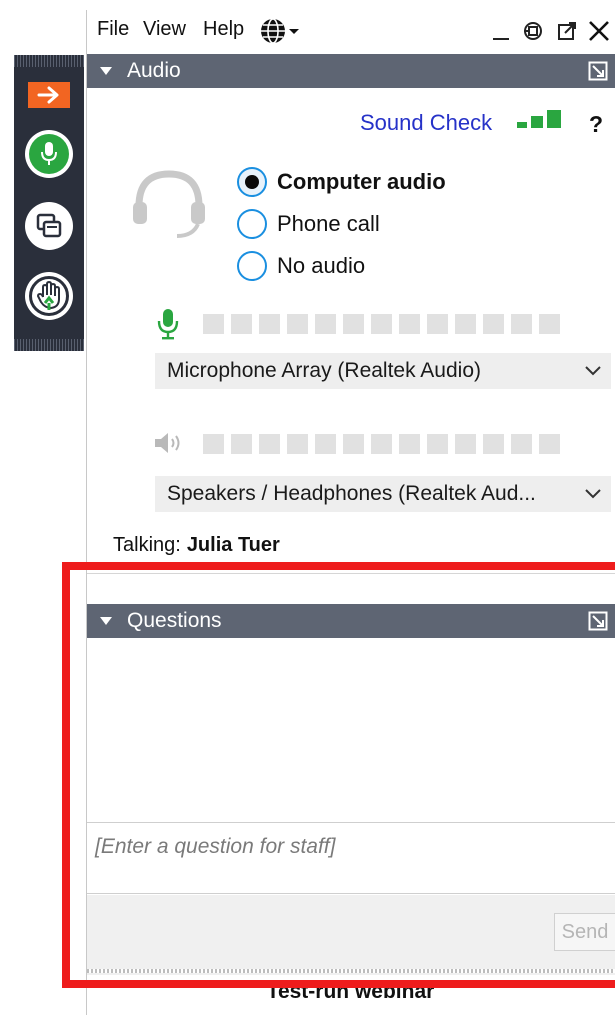  I want to click on close-button, so click(599, 31).